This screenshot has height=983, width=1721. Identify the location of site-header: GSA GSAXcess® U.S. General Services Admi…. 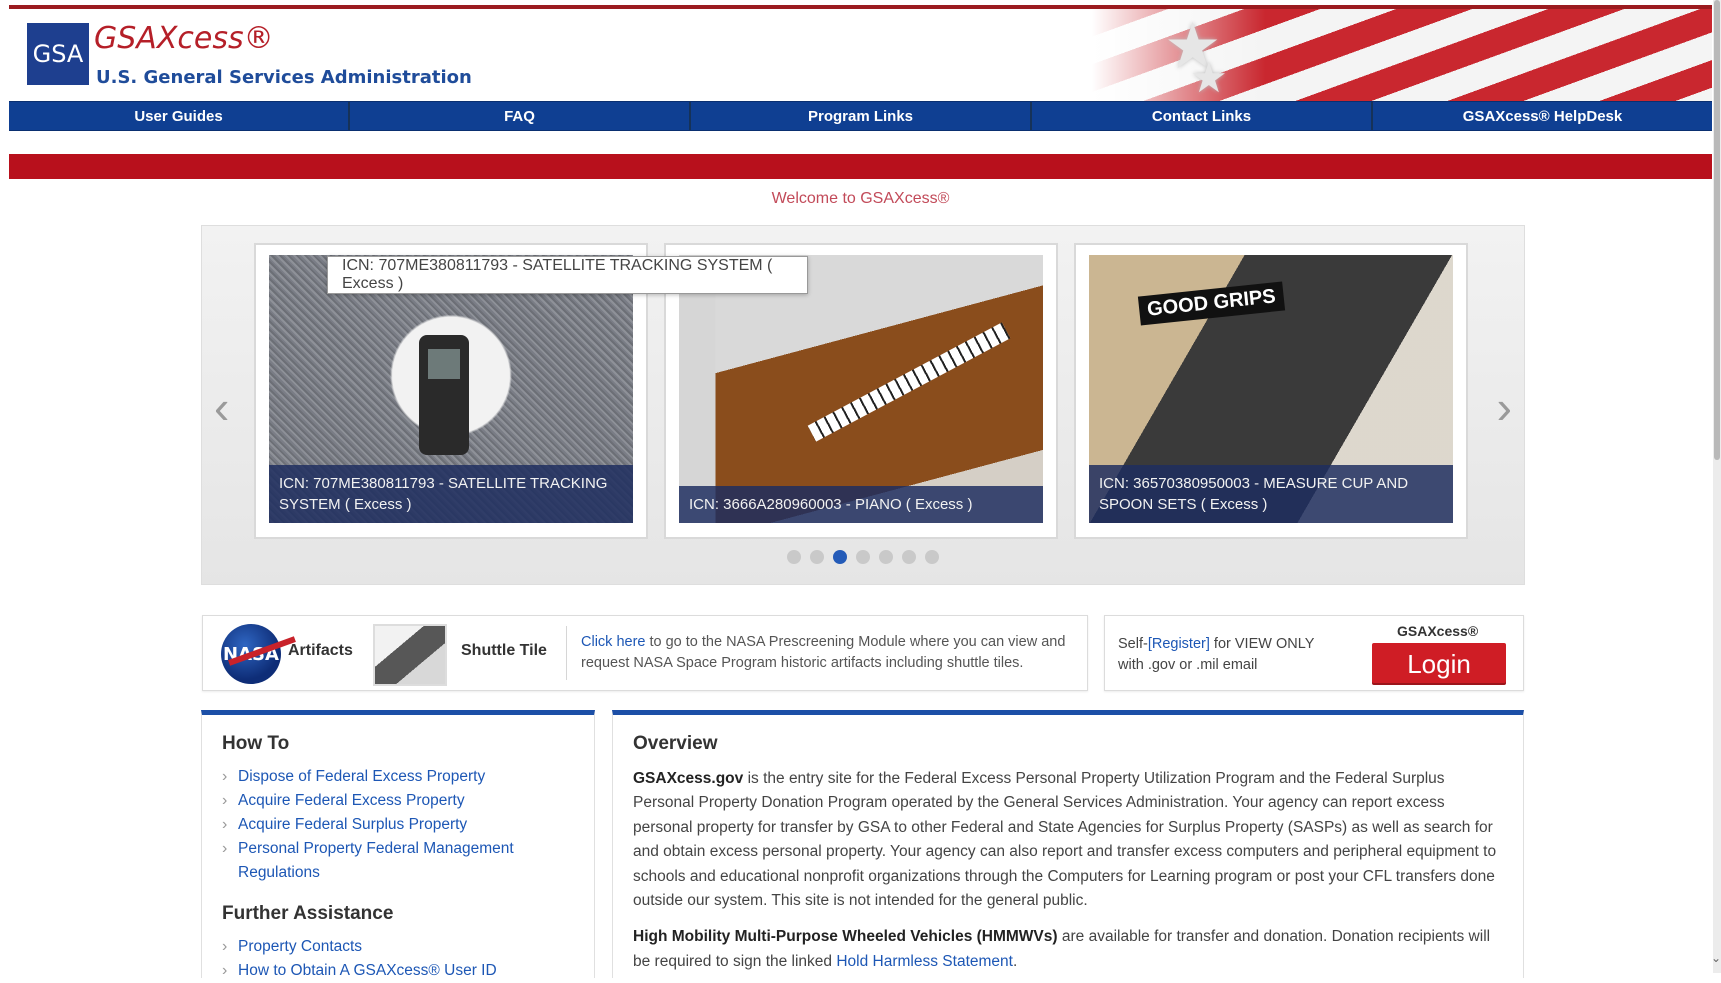
(860, 55).